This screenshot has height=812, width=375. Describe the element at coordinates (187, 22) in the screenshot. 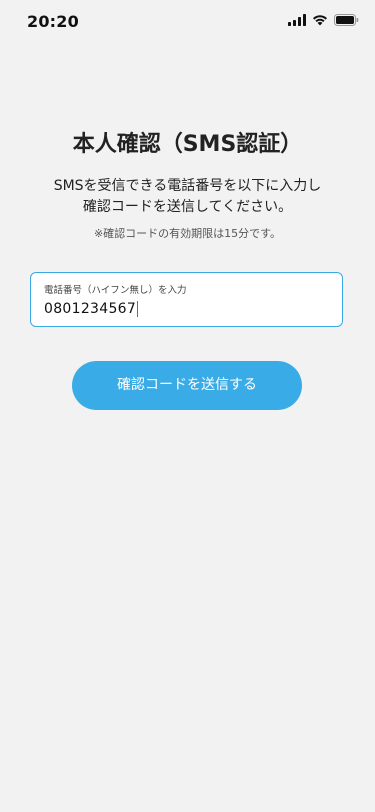

I see `status-bar: 20:20` at that location.